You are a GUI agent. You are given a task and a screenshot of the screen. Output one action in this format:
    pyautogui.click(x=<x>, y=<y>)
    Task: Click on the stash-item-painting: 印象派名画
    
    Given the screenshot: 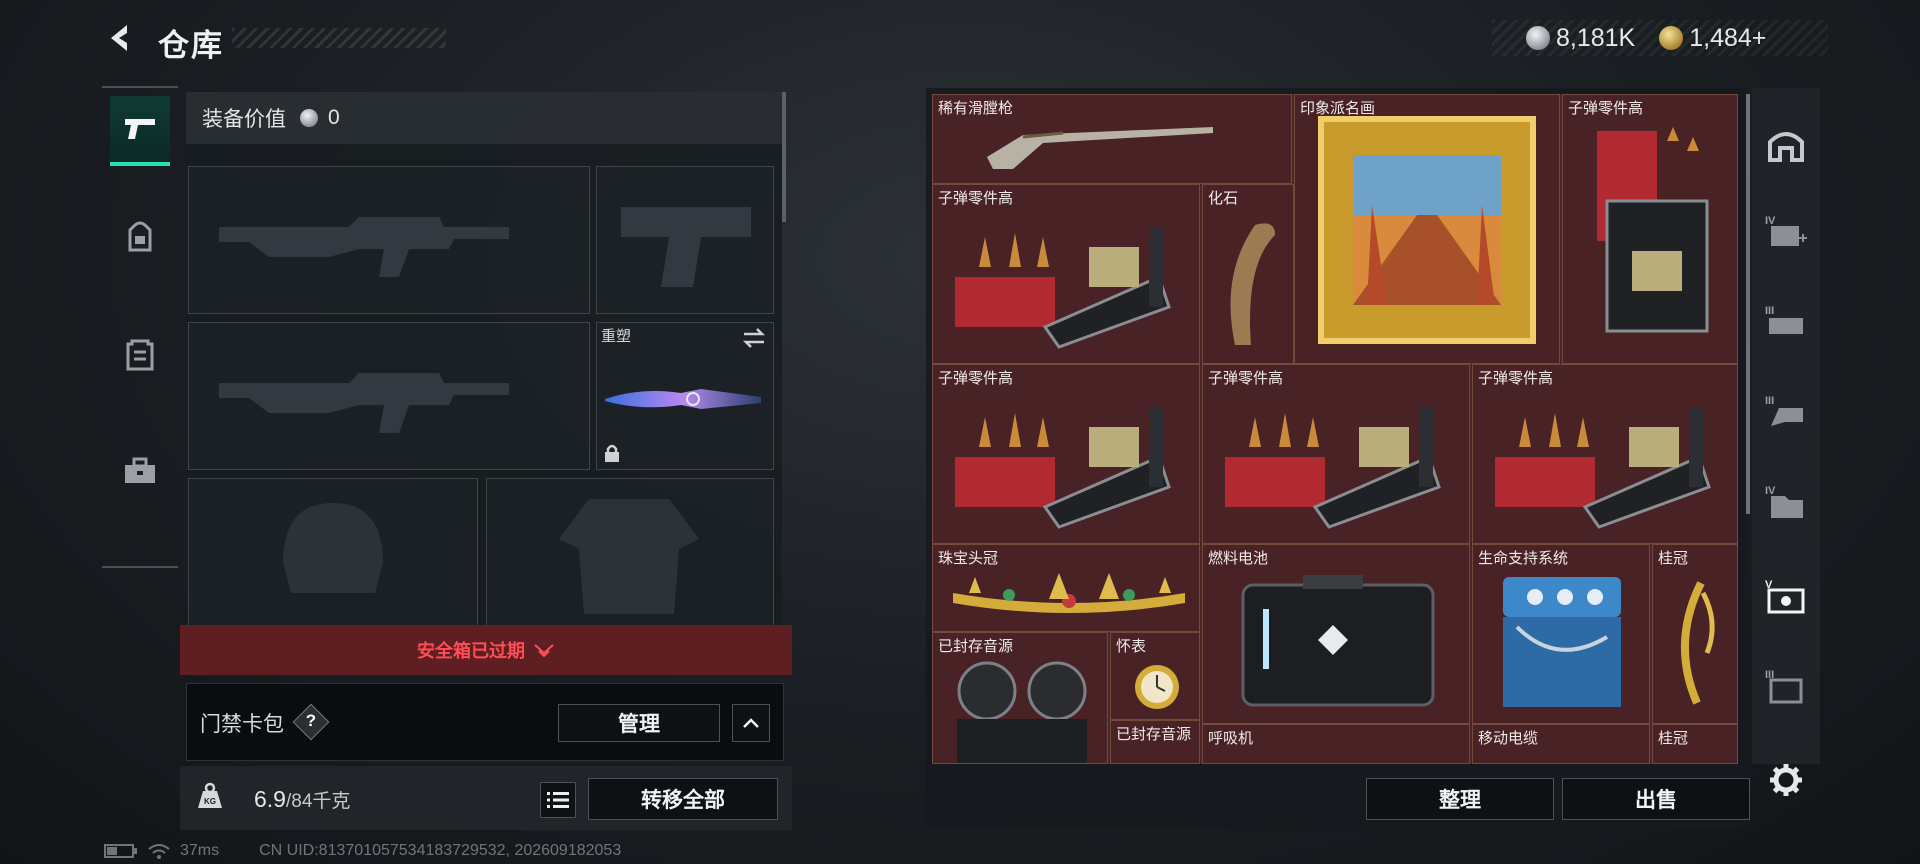 What is the action you would take?
    pyautogui.click(x=1427, y=229)
    